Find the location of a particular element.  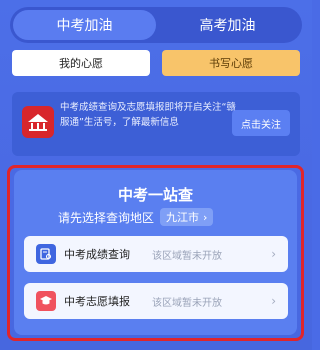

tab-gaokao: 高考加油 is located at coordinates (227, 25).